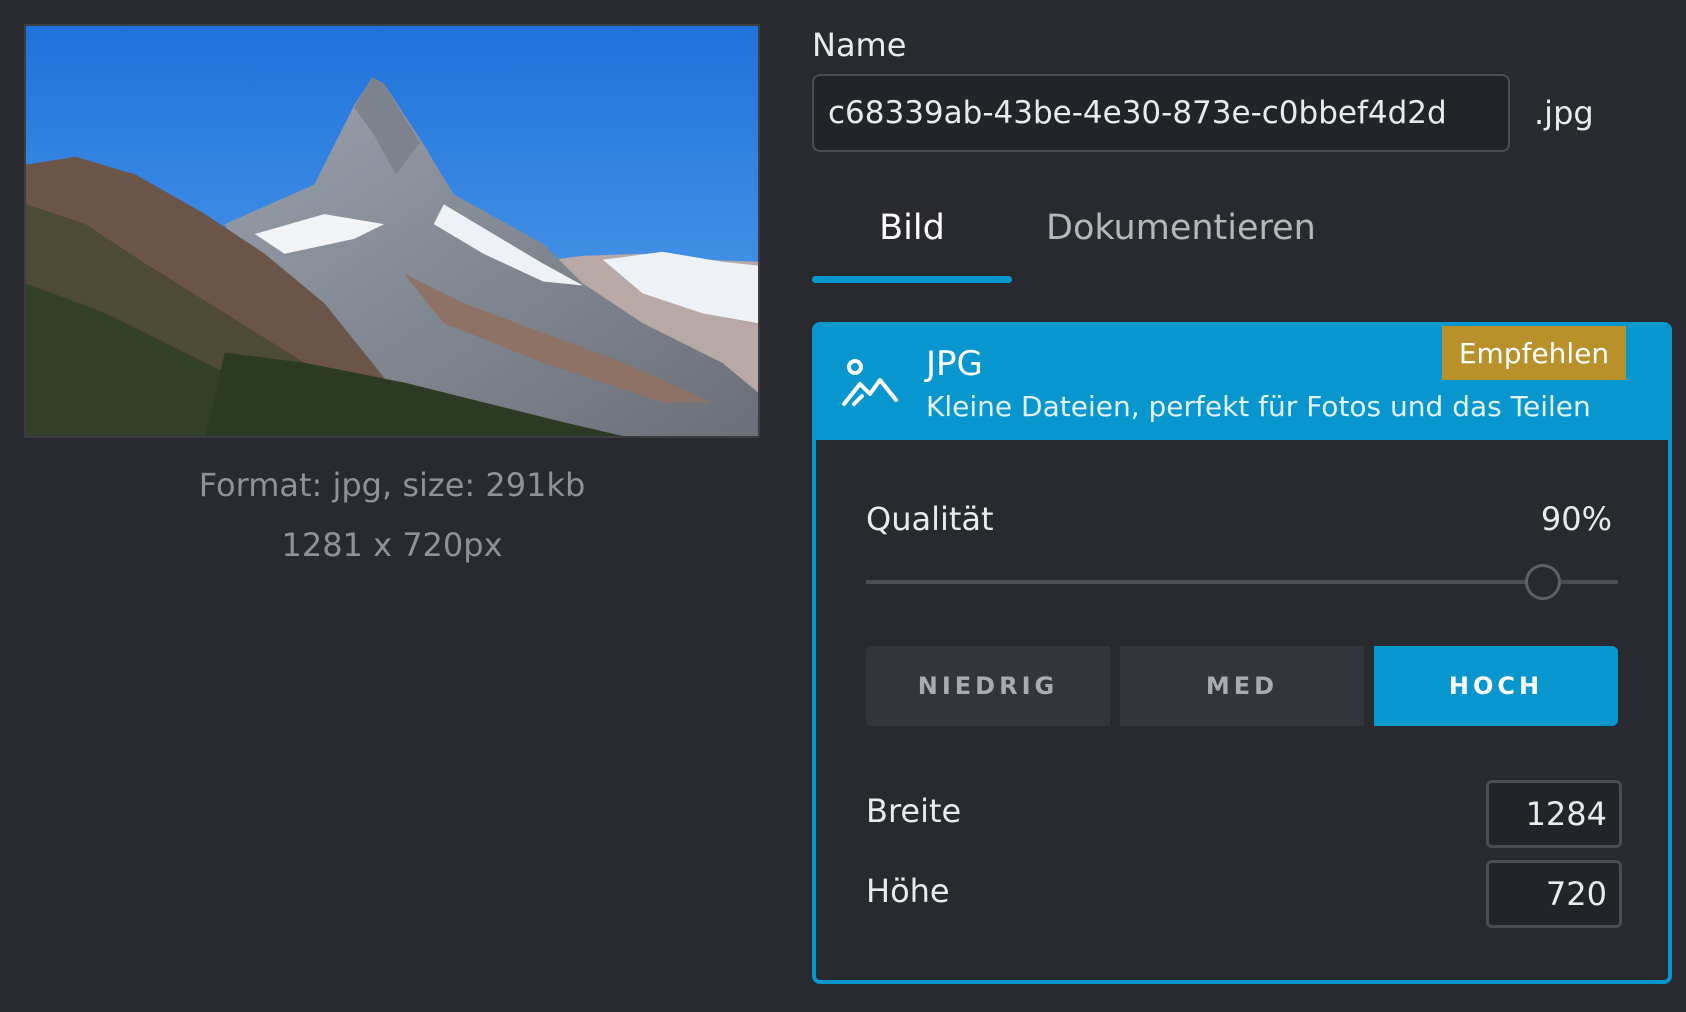 This screenshot has width=1686, height=1012. Describe the element at coordinates (1534, 353) in the screenshot. I see `recommended-badge: Empfehlen` at that location.